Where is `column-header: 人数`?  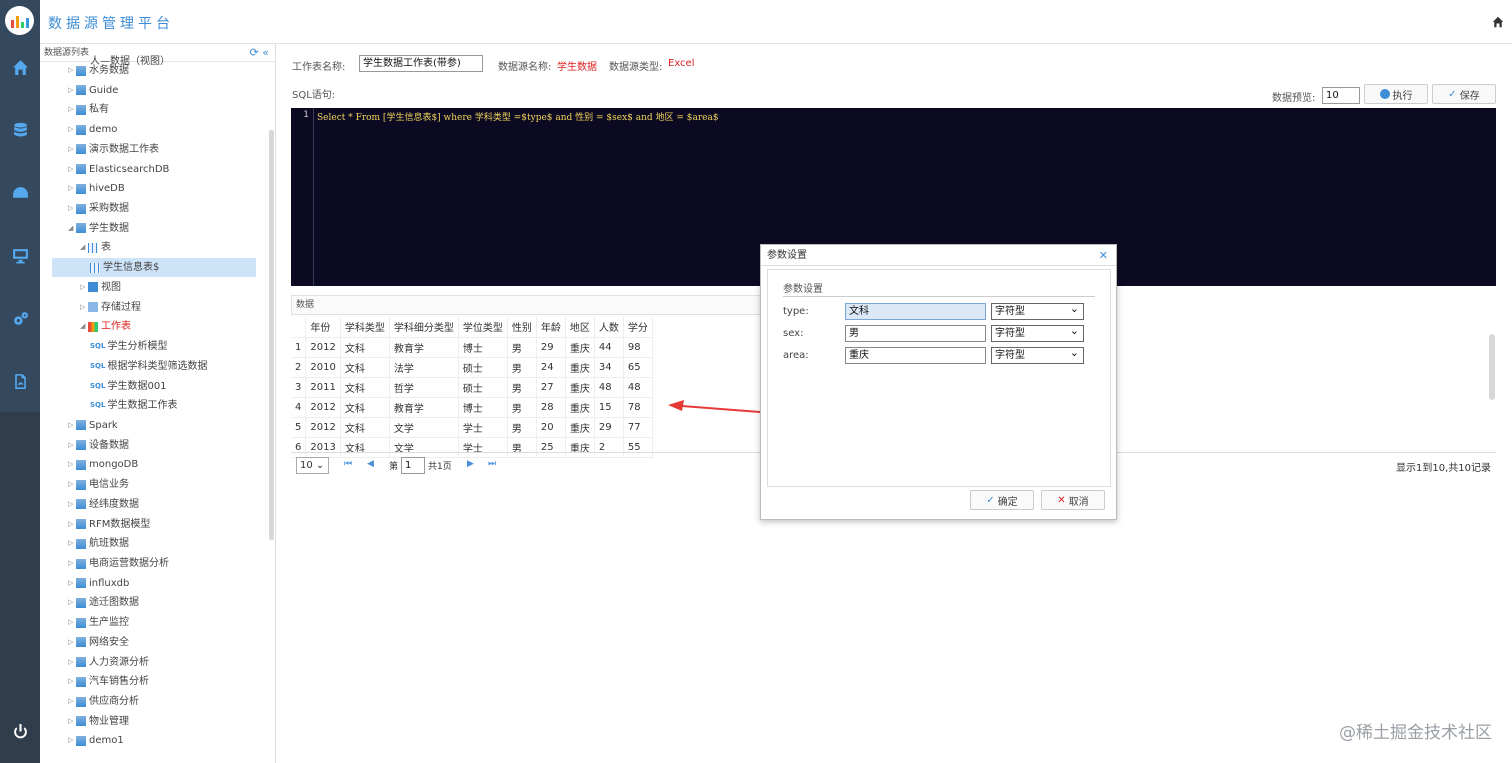
column-header: 人数 is located at coordinates (609, 327).